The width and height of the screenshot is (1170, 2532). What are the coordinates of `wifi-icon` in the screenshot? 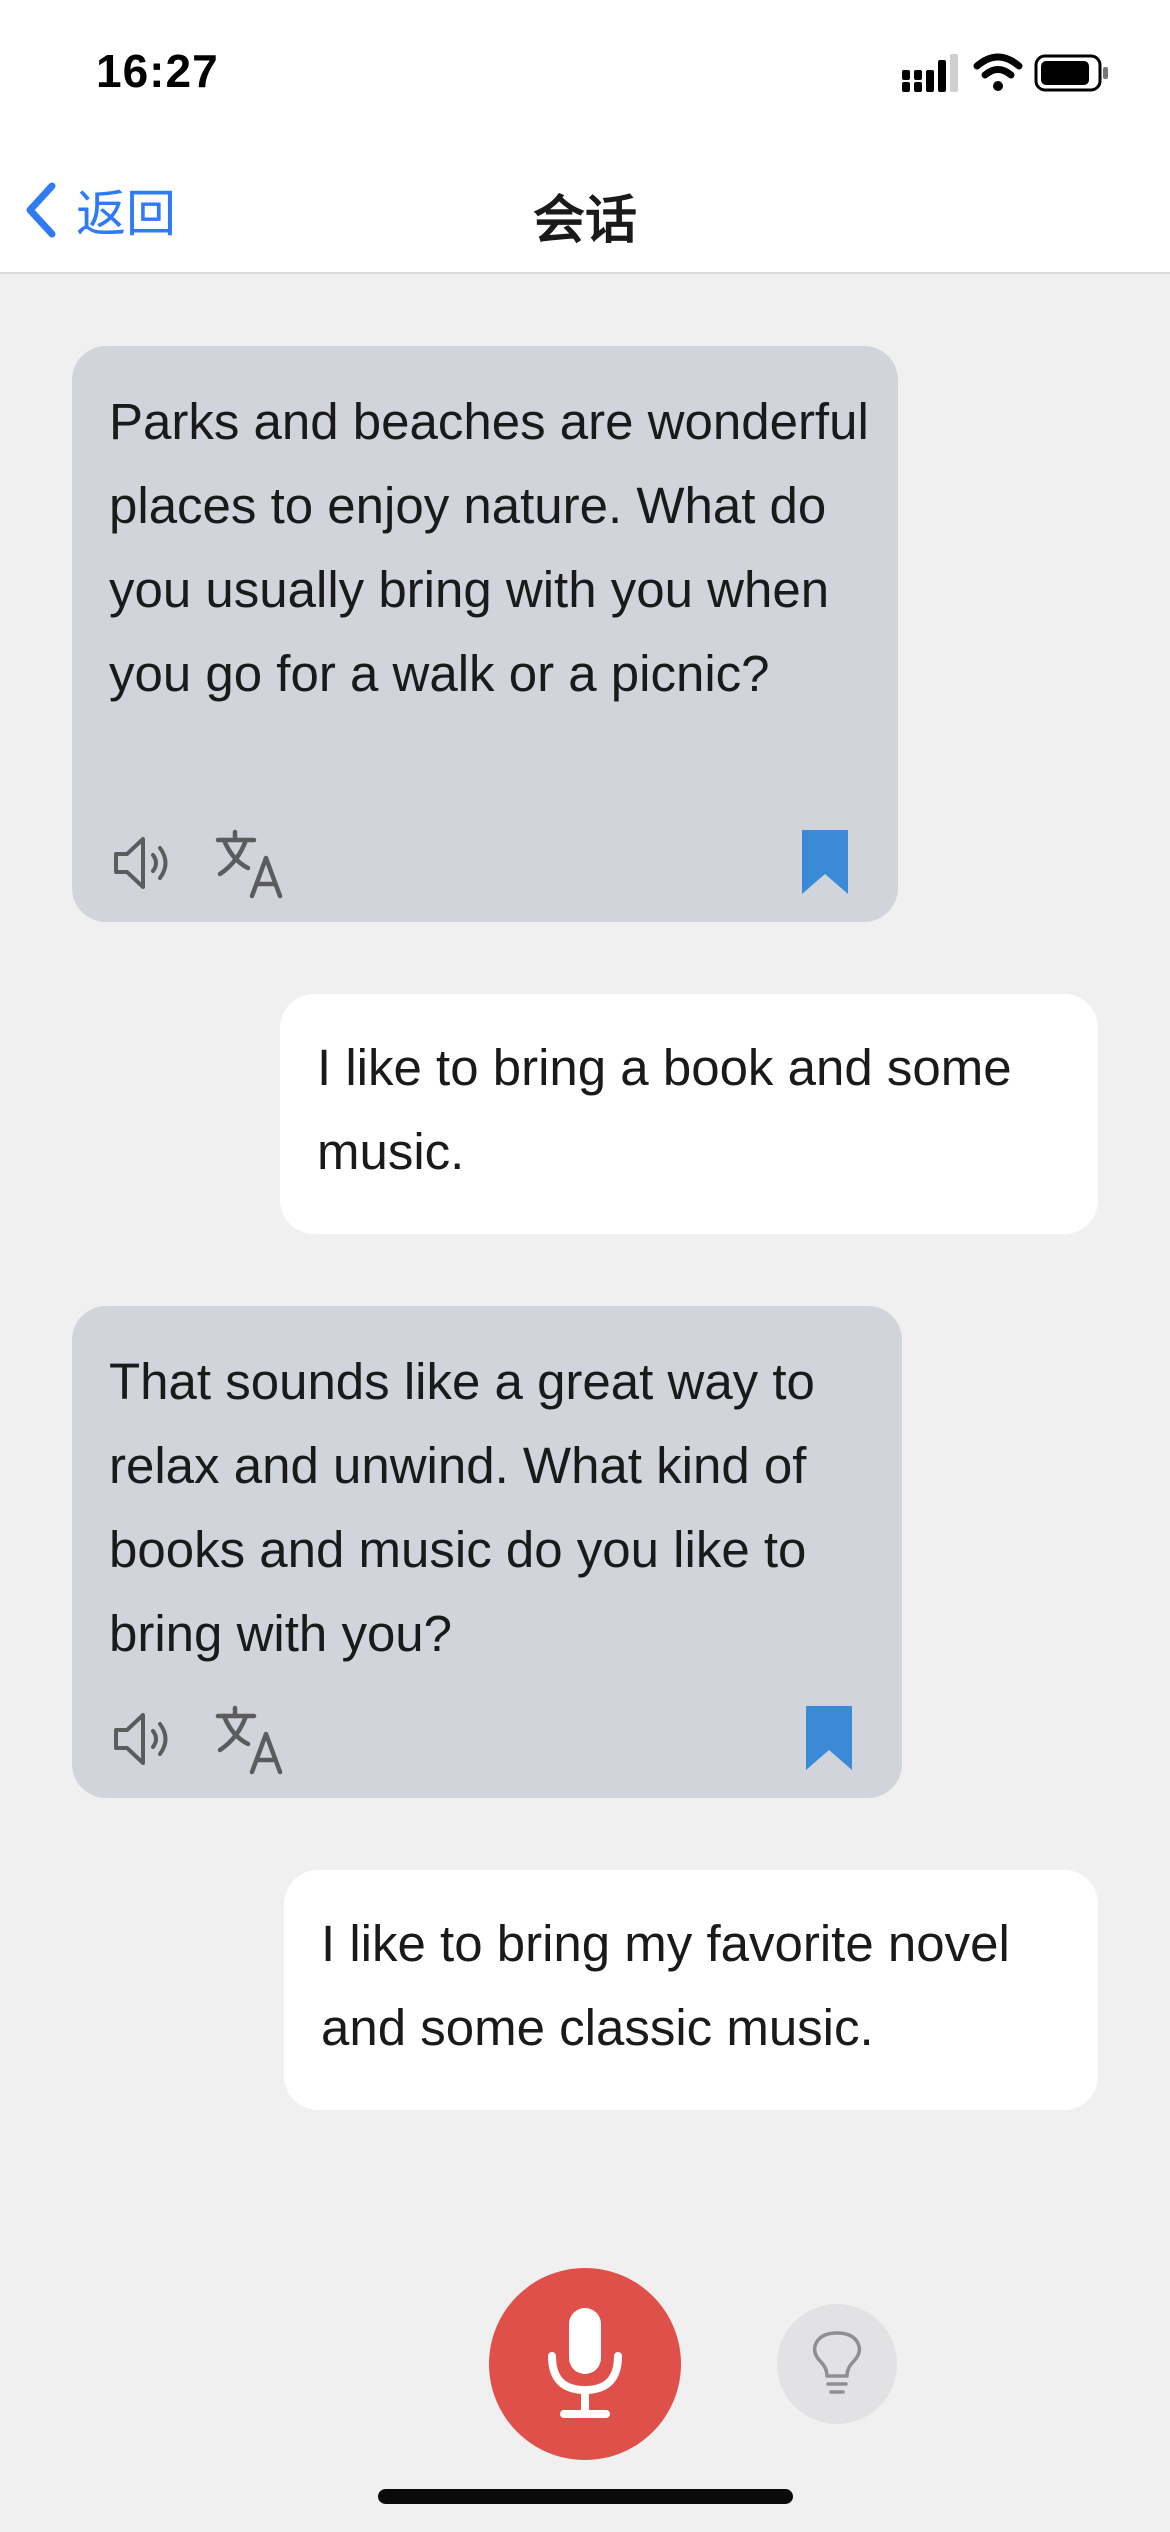 It's located at (998, 72).